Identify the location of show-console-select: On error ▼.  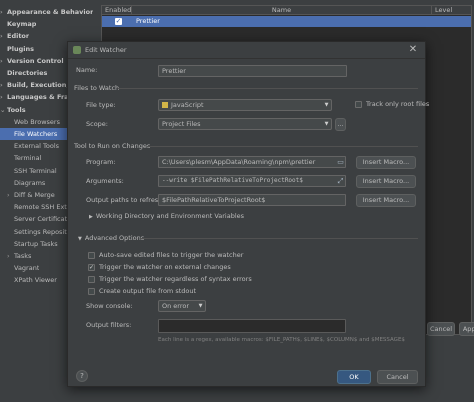
(182, 306).